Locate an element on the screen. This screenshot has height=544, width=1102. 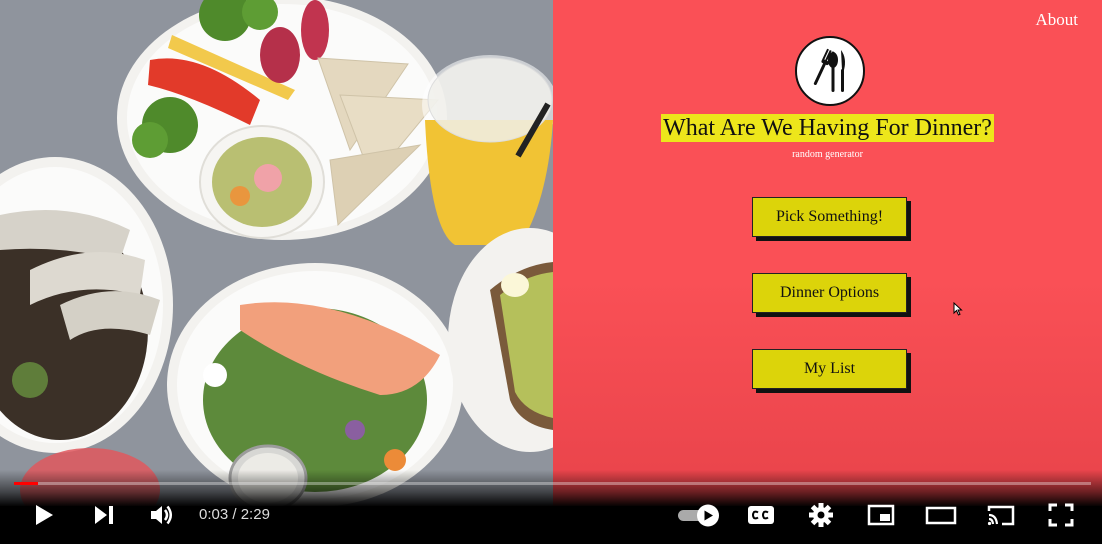
volume-button is located at coordinates (162, 515).